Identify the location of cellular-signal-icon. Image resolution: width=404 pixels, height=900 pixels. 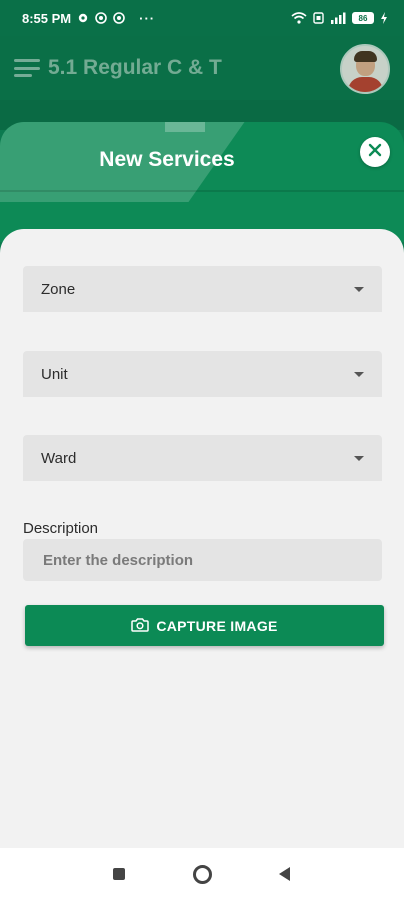
(338, 18).